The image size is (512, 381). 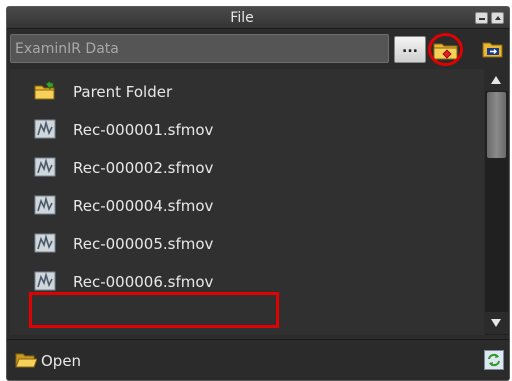 What do you see at coordinates (481, 18) in the screenshot?
I see `minimize-icon` at bounding box center [481, 18].